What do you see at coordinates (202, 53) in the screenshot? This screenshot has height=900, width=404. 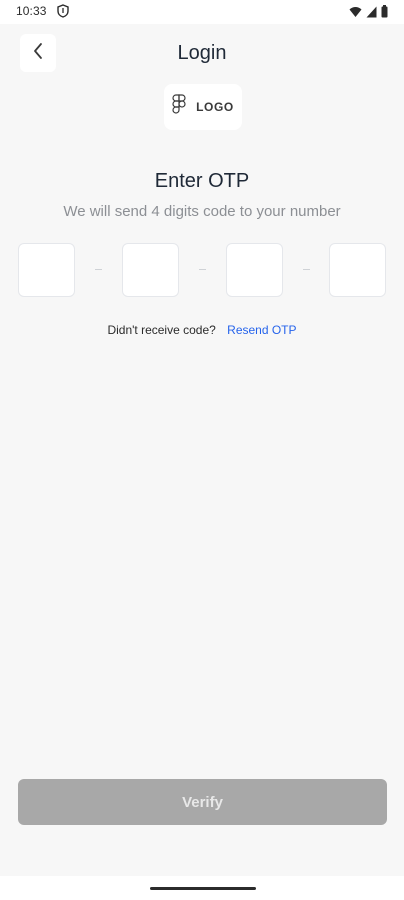 I see `page-title: Login` at bounding box center [202, 53].